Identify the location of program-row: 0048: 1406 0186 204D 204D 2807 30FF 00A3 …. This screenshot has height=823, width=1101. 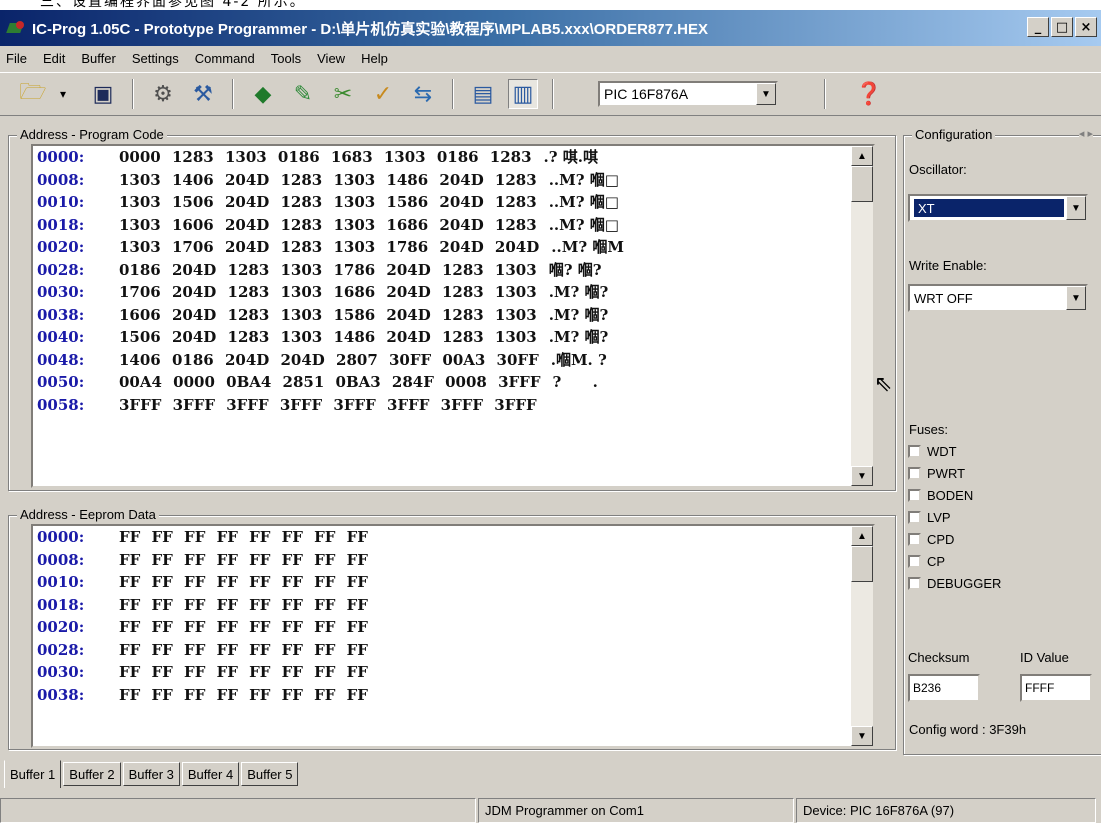
(453, 360).